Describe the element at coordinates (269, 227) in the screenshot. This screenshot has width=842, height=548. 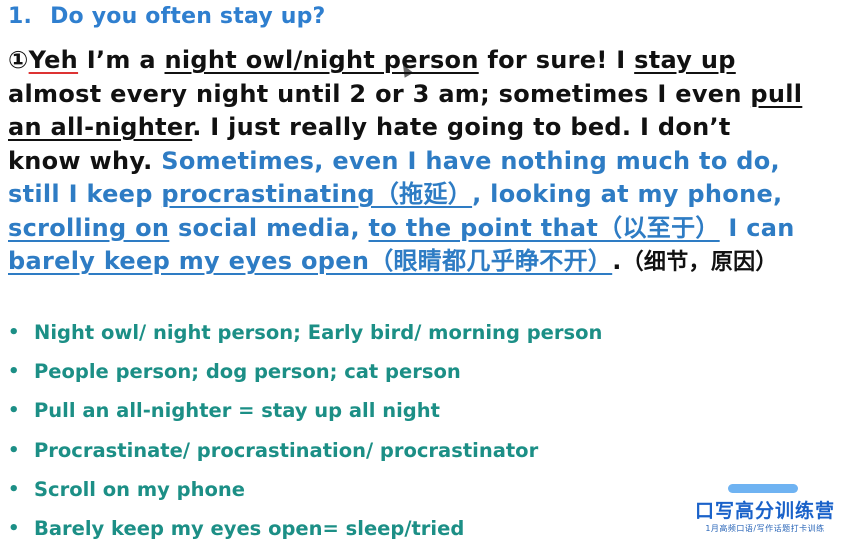
I see `answer-blue-text: social media,` at that location.